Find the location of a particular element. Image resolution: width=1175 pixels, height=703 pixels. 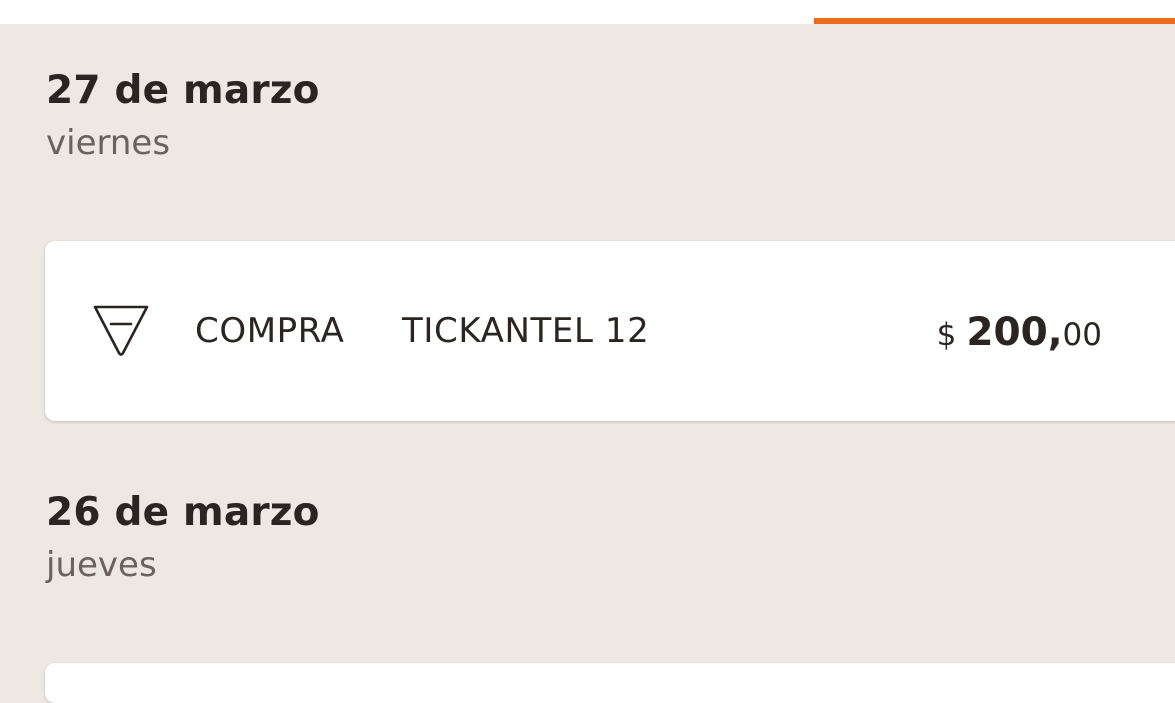

purchase-triangle-icon is located at coordinates (121, 331).